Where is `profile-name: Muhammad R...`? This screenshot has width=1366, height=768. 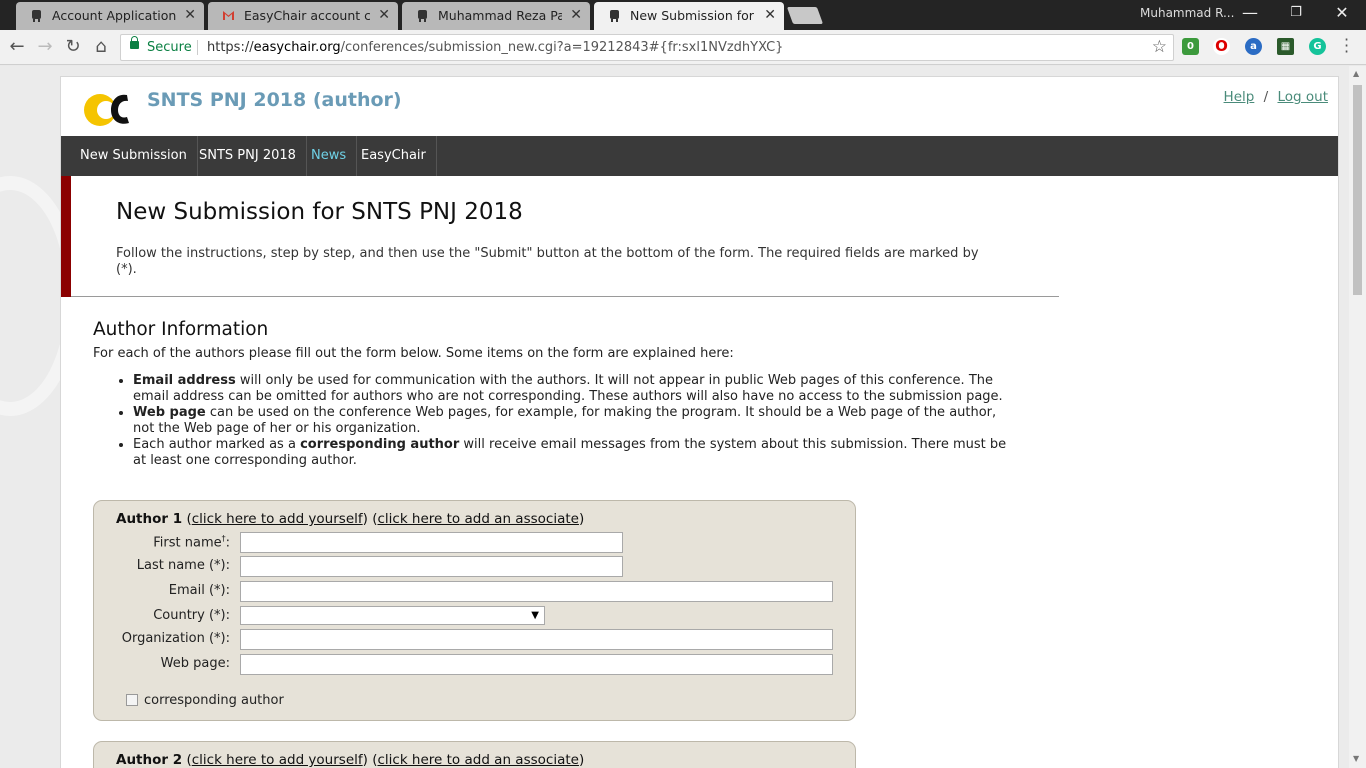
profile-name: Muhammad R... is located at coordinates (1187, 13).